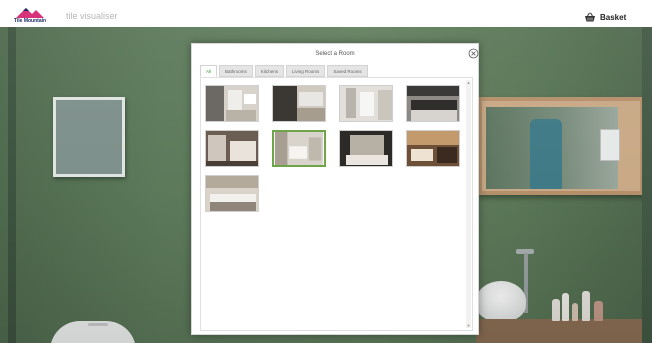  I want to click on basket-icon, so click(590, 17).